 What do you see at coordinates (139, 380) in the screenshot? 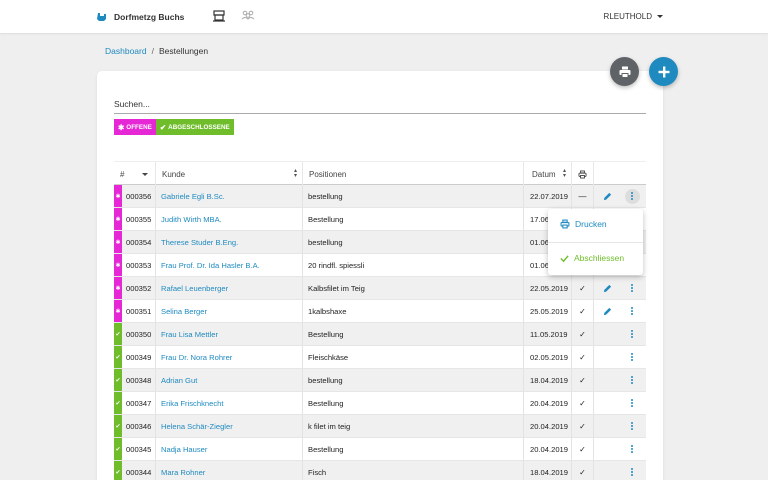
I see `order-number: 000348` at bounding box center [139, 380].